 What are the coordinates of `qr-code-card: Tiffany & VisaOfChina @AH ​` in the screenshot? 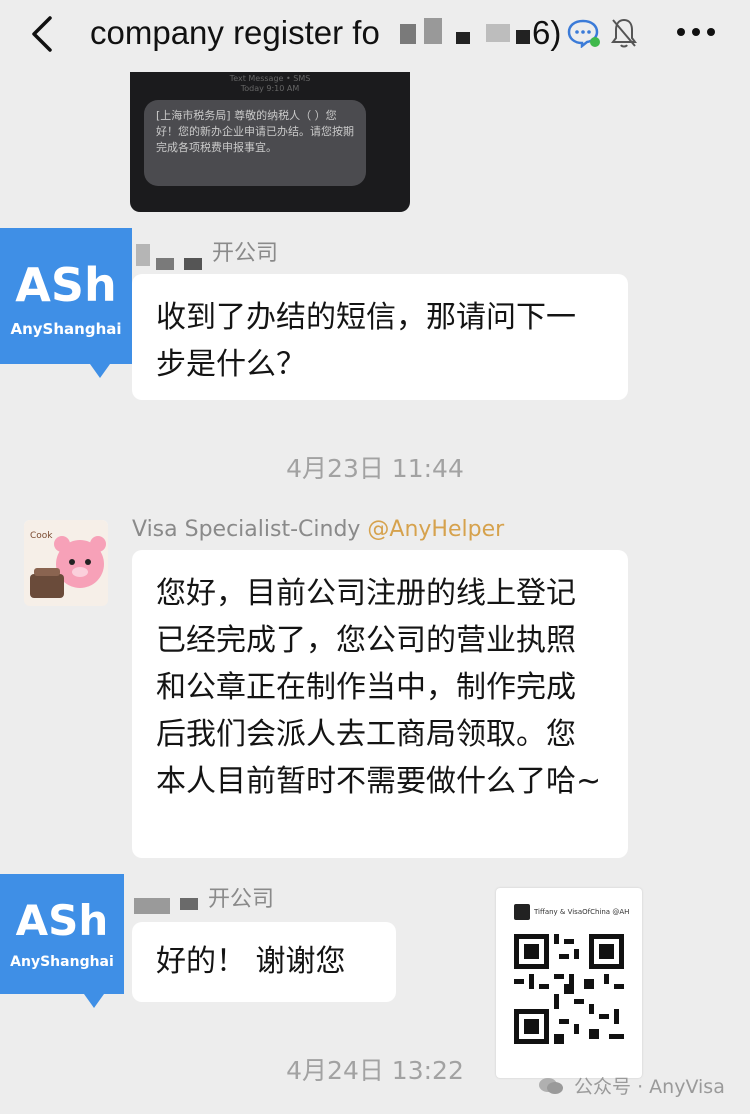 It's located at (569, 983).